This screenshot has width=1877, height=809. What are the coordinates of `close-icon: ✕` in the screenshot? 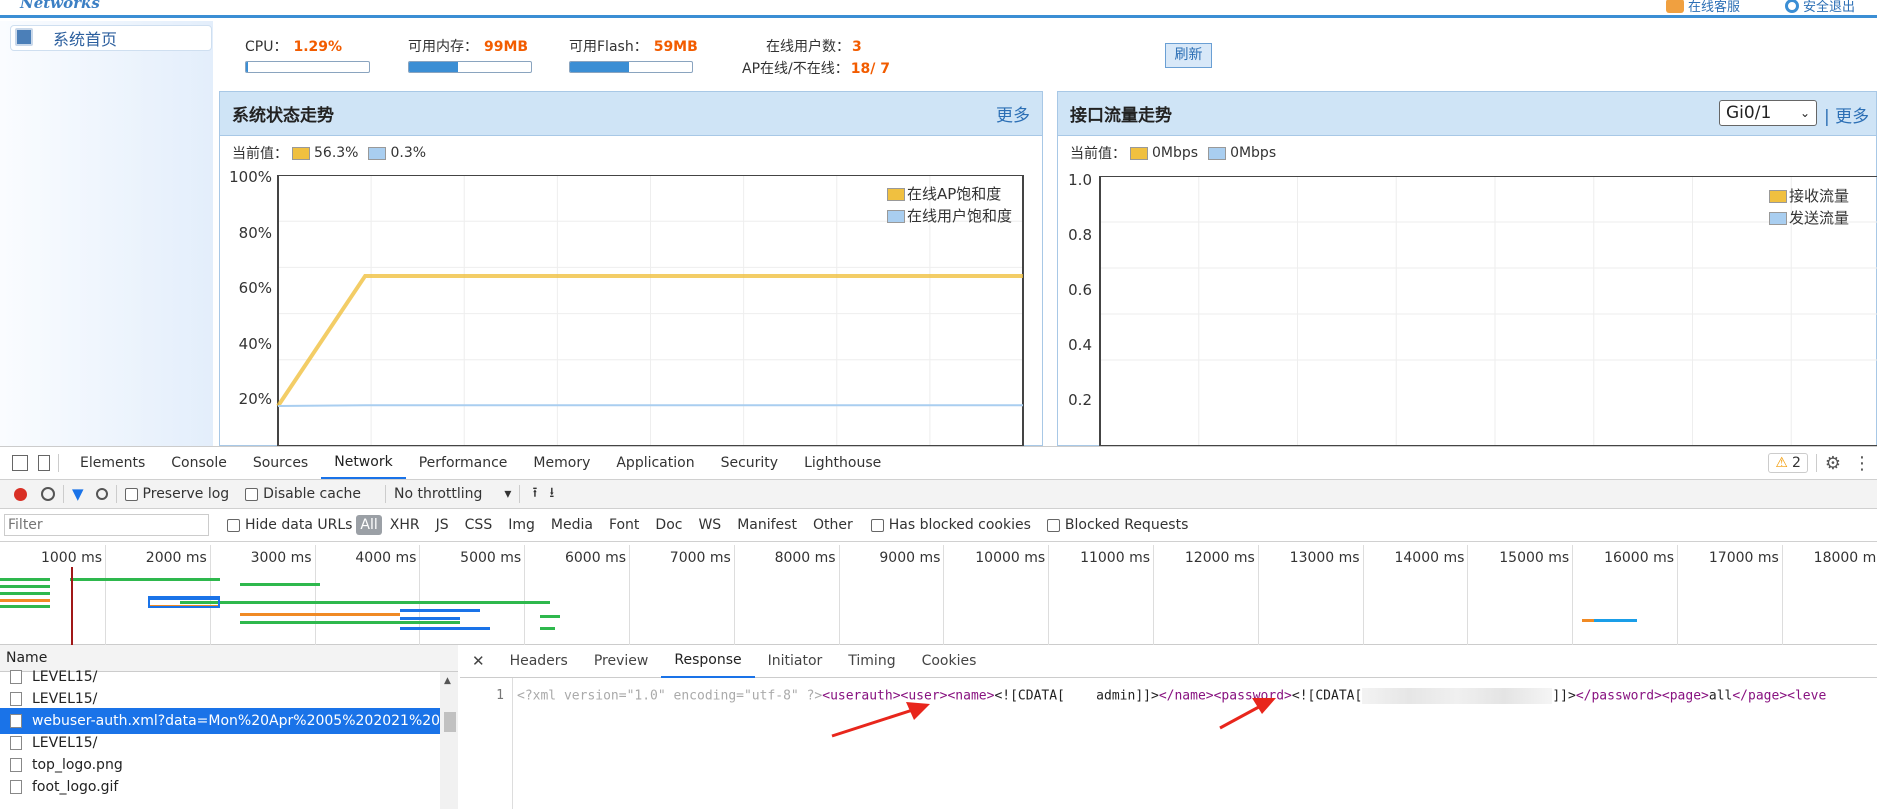 It's located at (478, 661).